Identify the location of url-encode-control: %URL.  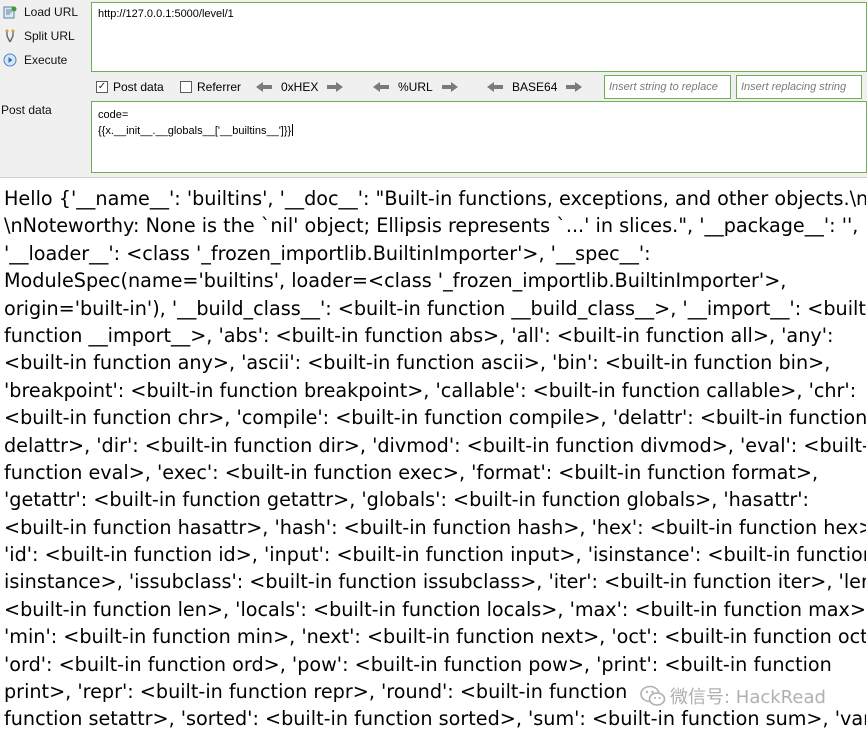
(415, 87).